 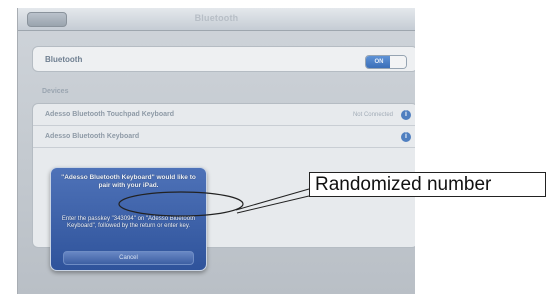 I want to click on device-row: Adesso Bluetooth Keyboard i, so click(x=224, y=137).